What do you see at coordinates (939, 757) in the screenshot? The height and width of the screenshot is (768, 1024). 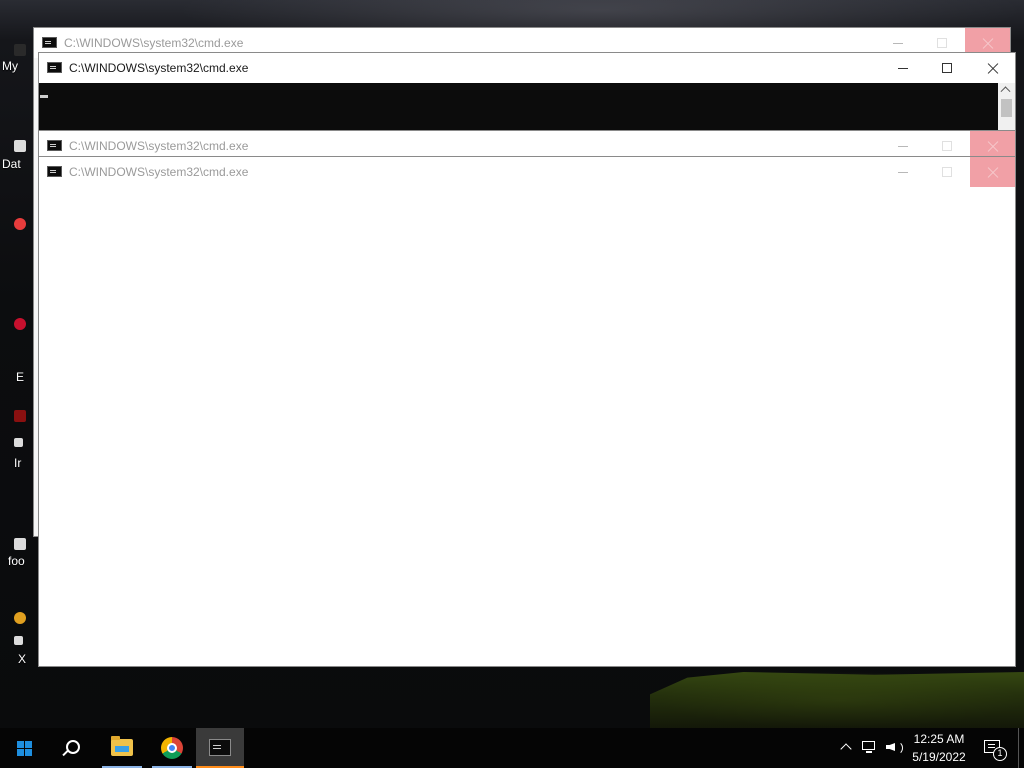 I see `clock-date: 5/19/2022` at bounding box center [939, 757].